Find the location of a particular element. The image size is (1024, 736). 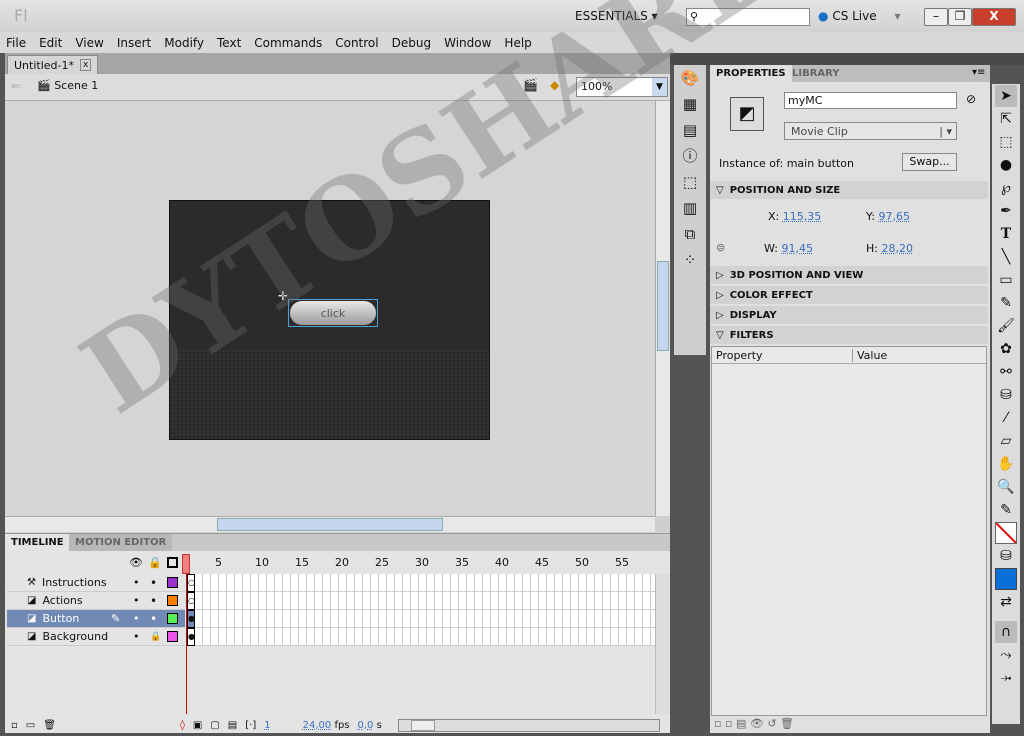

section-position-and-size: ▽ POSITION AND SIZE is located at coordinates (849, 190).